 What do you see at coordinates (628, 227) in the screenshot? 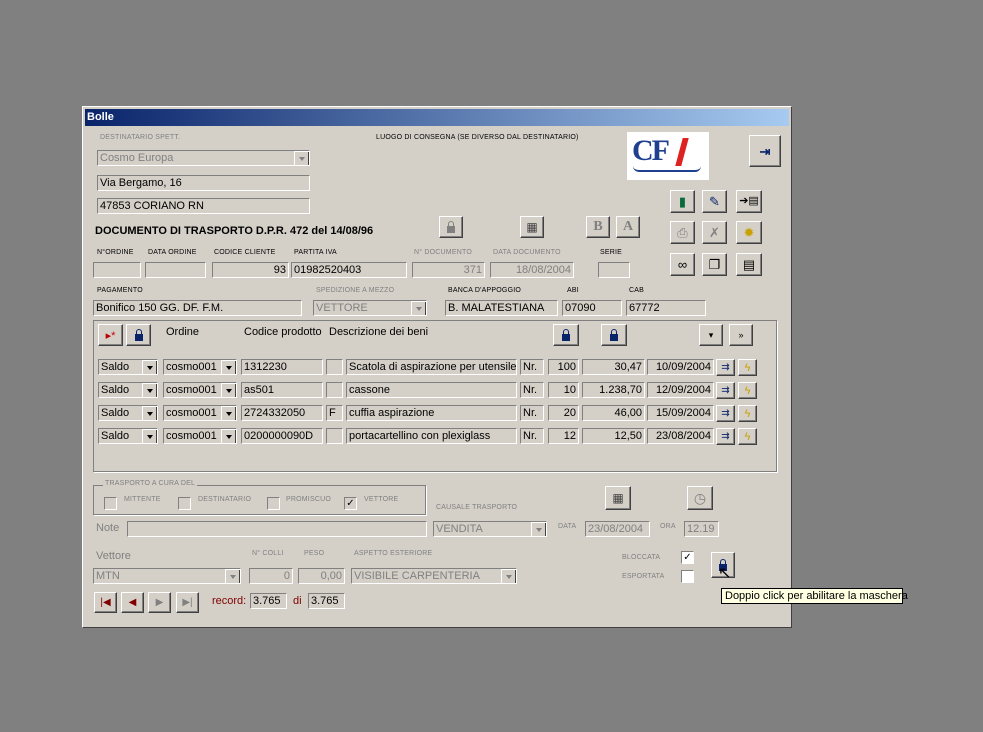
I see `font-button: A` at bounding box center [628, 227].